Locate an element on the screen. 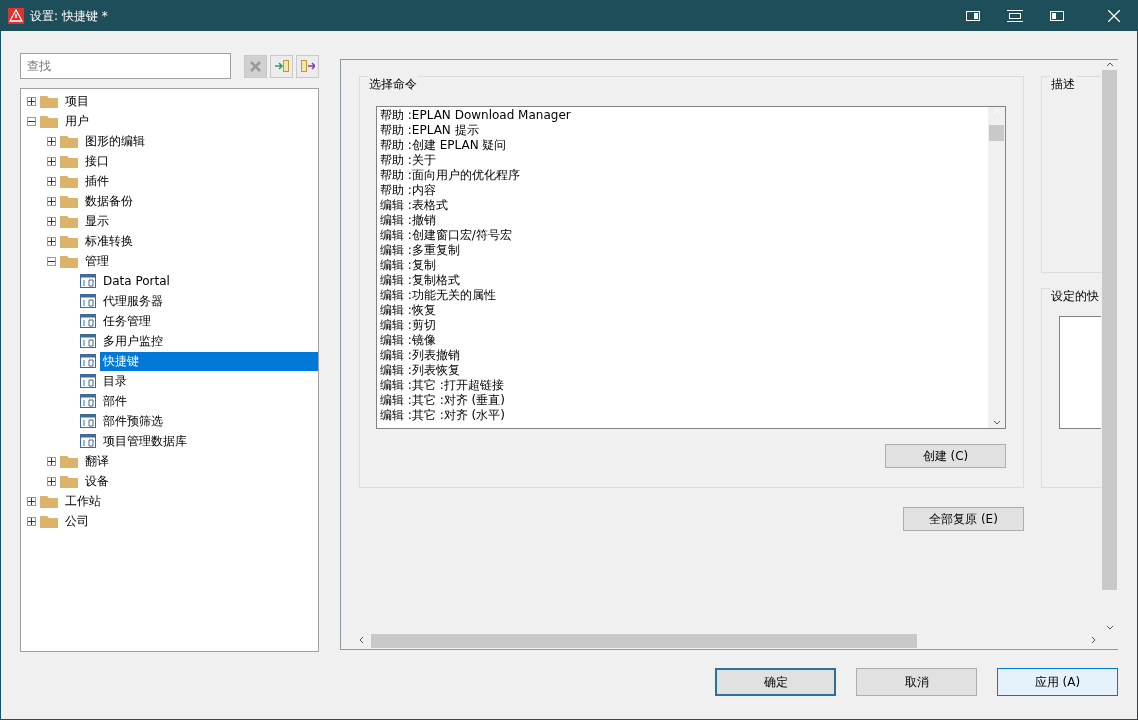  list-item: 帮助 :EPLAN 提示 is located at coordinates (684, 130).